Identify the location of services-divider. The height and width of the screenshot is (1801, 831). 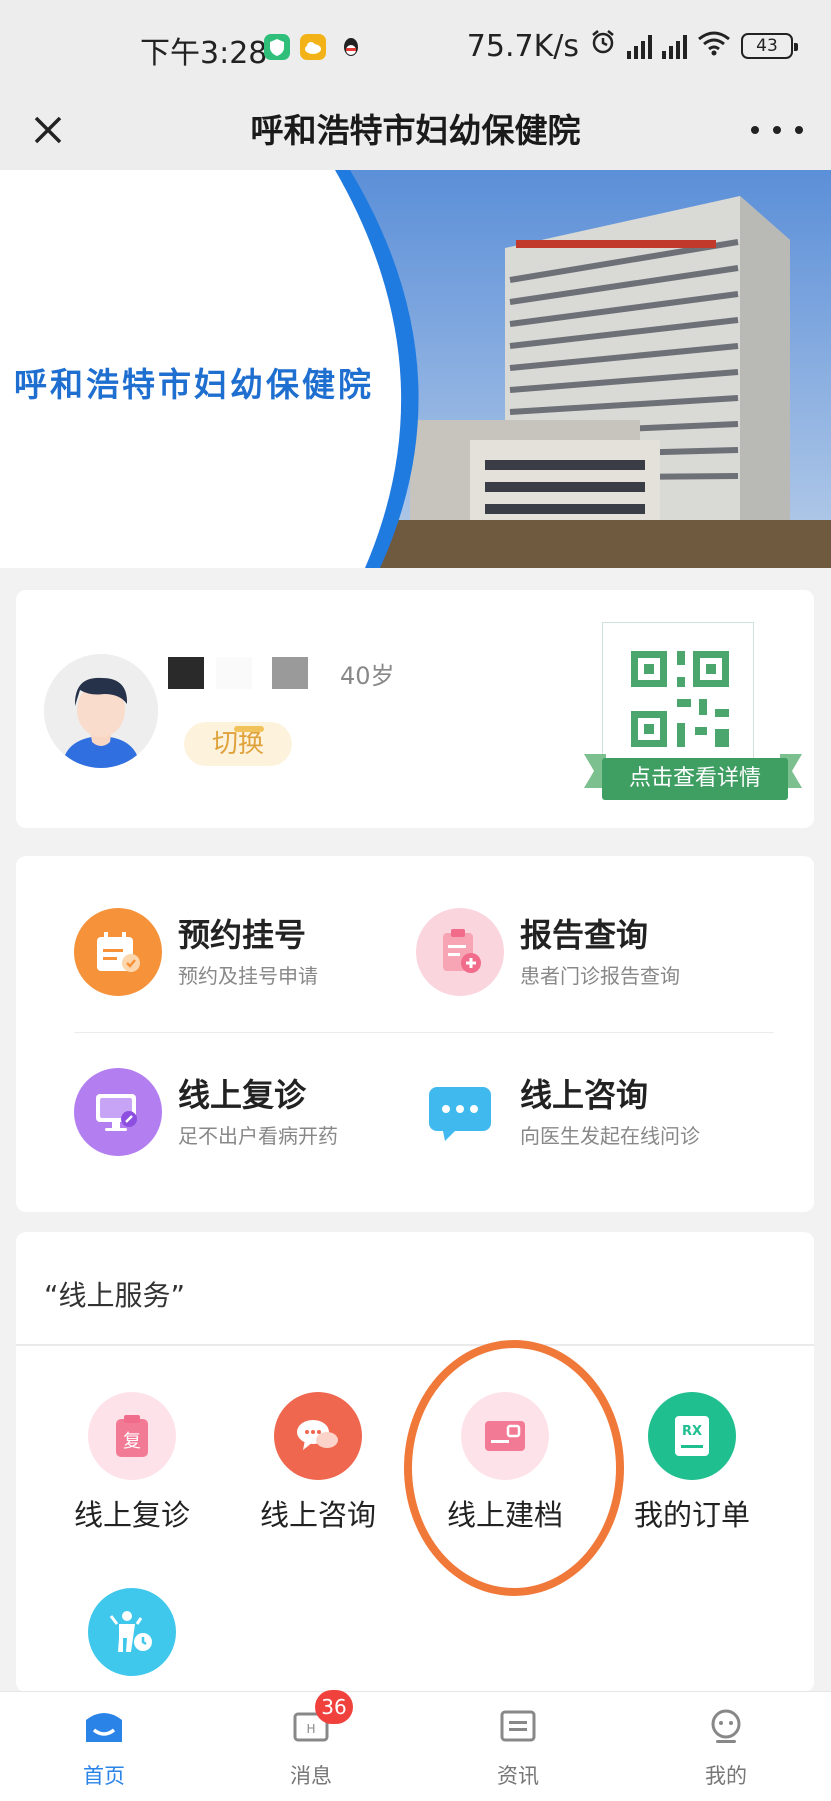
(424, 1032).